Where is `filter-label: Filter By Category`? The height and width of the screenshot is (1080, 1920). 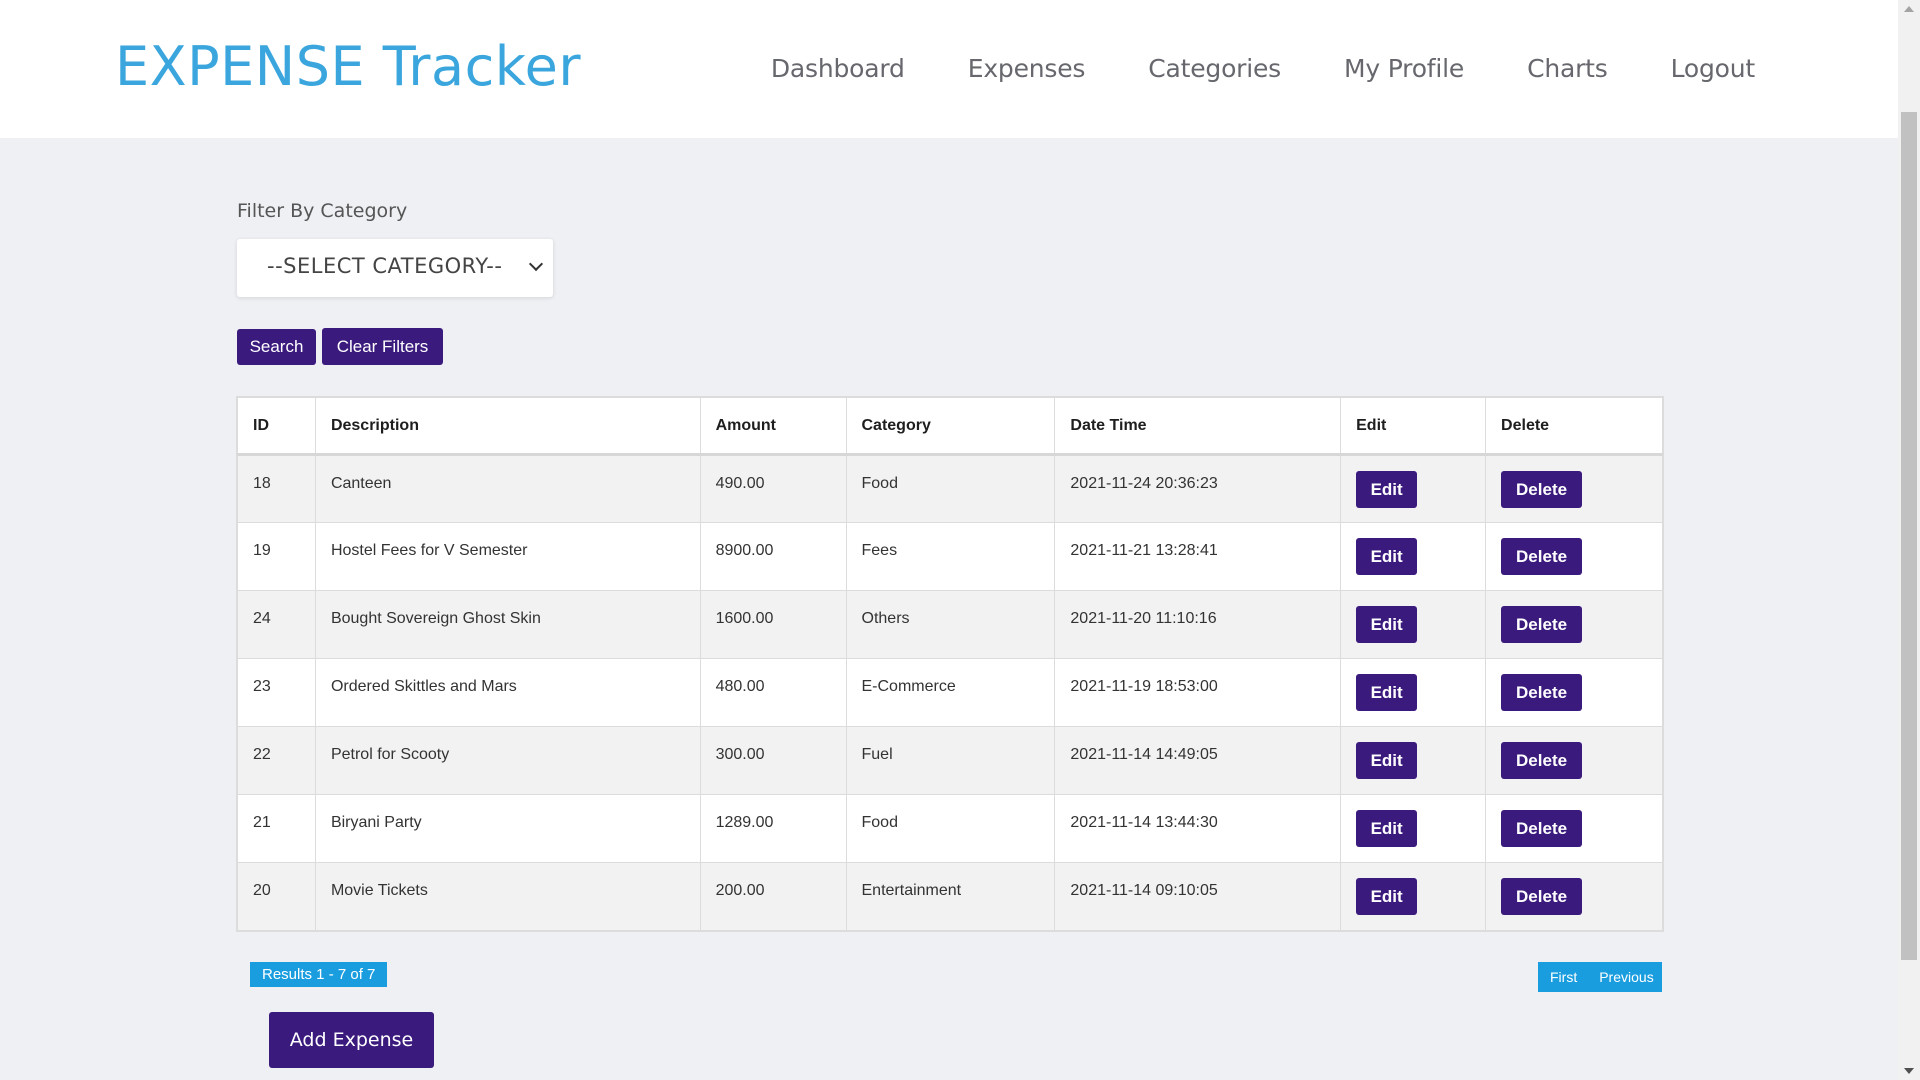 filter-label: Filter By Category is located at coordinates (322, 211).